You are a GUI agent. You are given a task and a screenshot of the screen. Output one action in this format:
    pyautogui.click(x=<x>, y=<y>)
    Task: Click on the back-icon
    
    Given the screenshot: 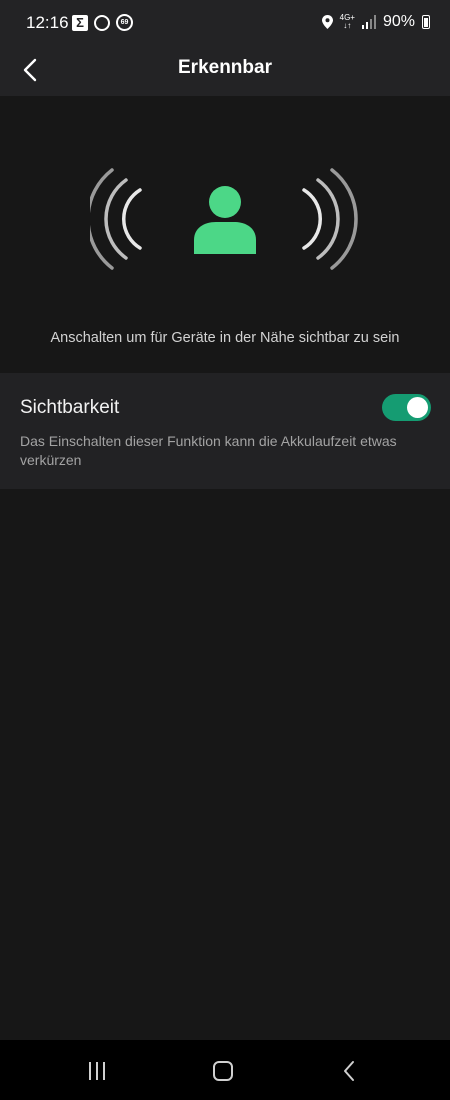 What is the action you would take?
    pyautogui.click(x=349, y=1071)
    